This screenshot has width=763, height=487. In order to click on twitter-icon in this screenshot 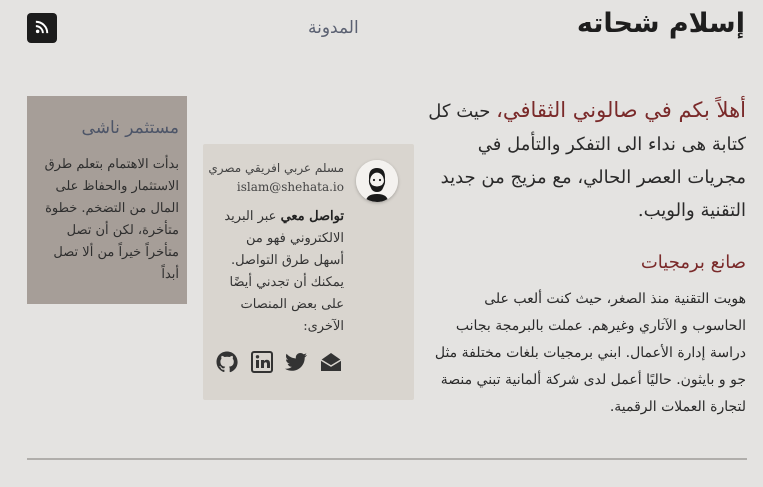, I will do `click(296, 362)`.